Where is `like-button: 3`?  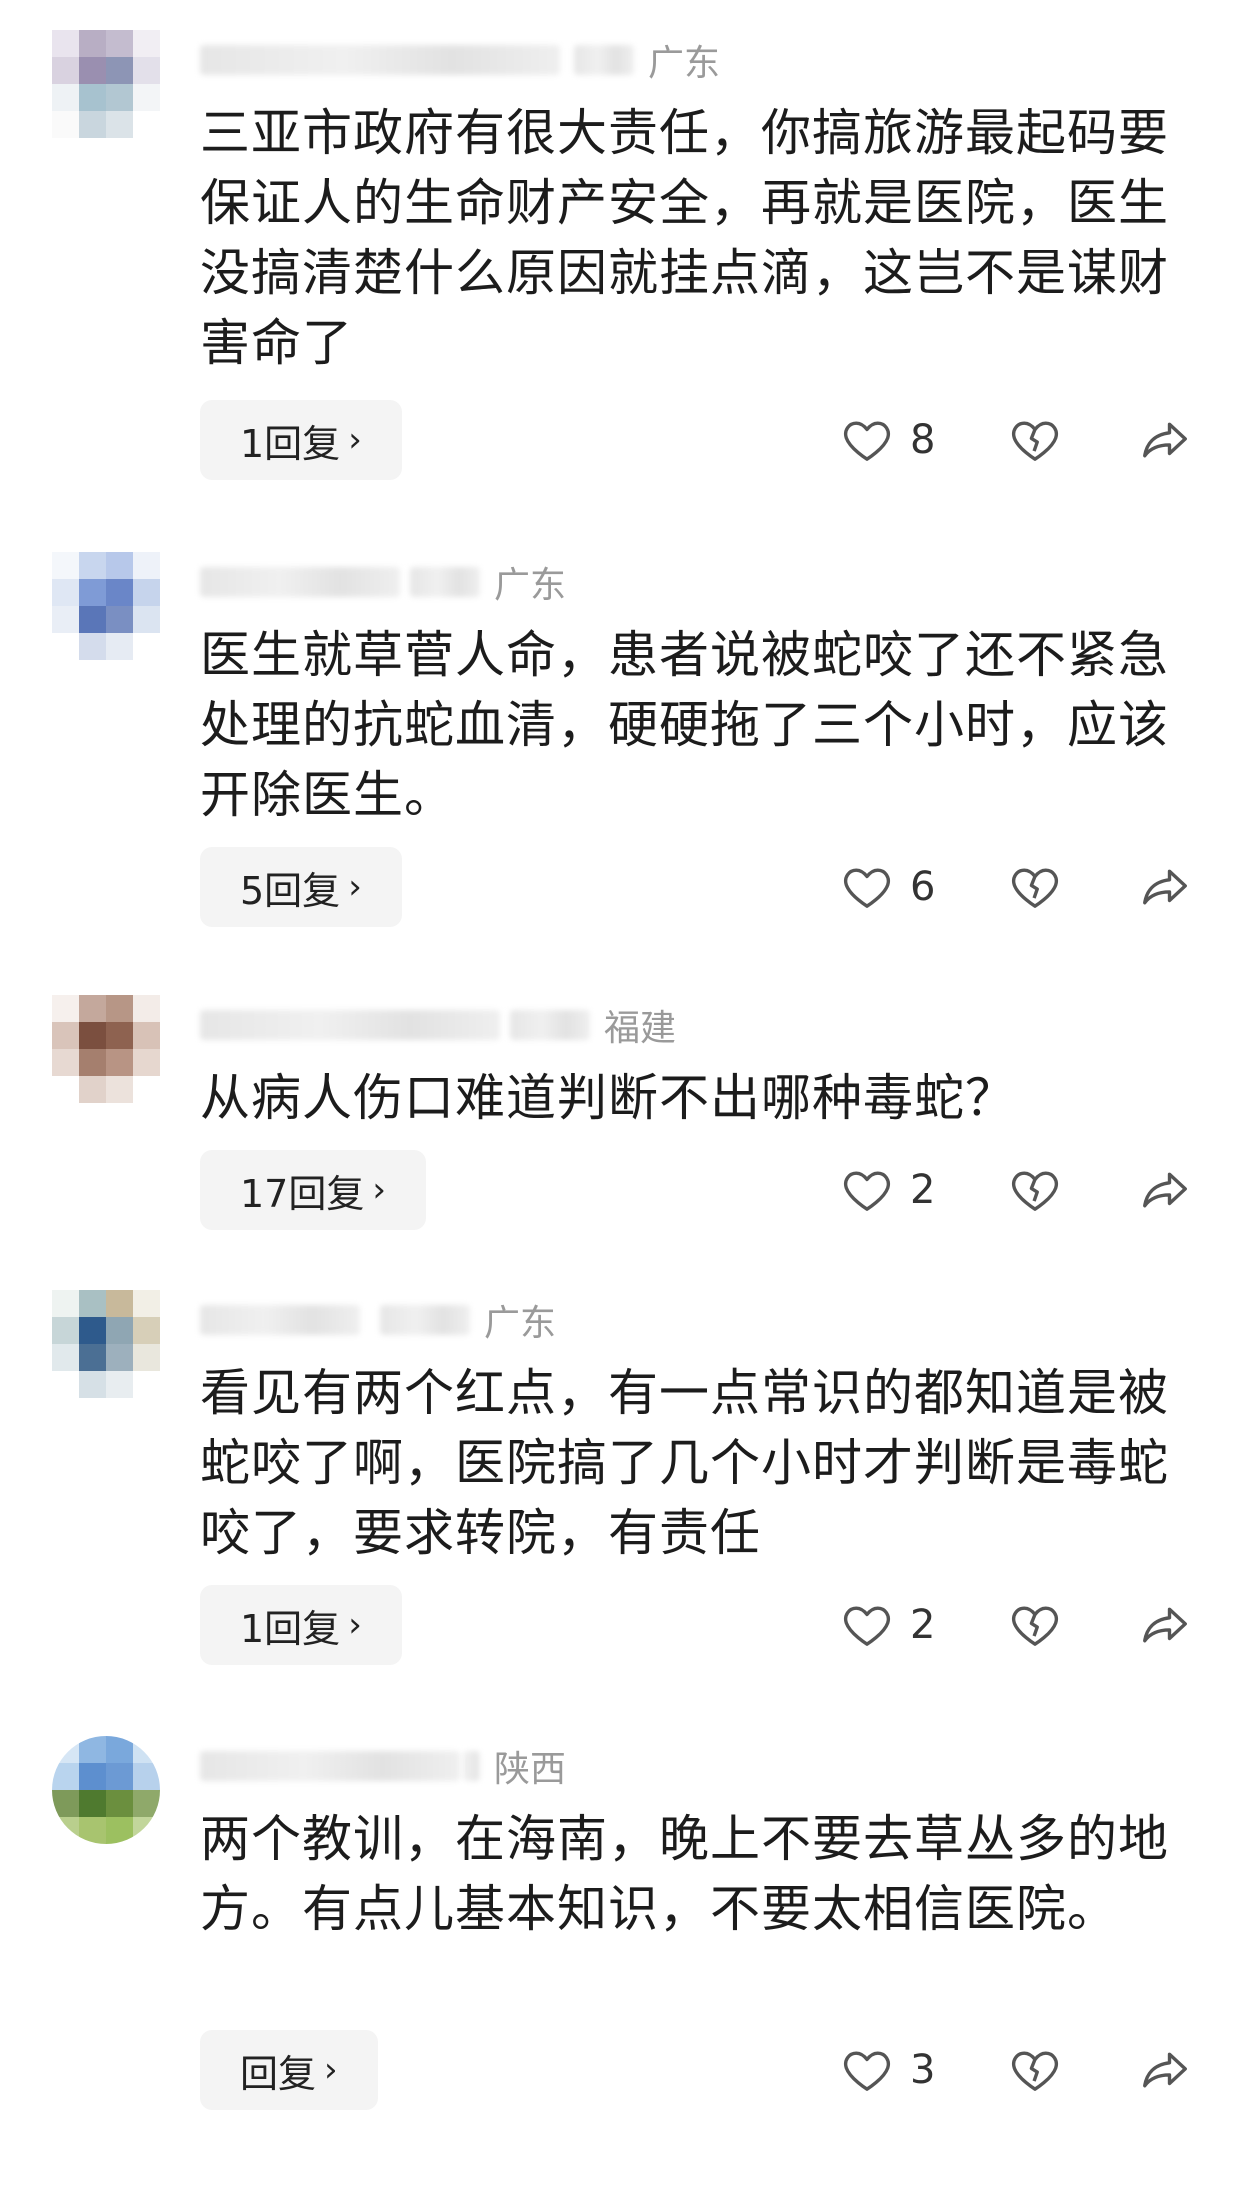
like-button: 3 is located at coordinates (887, 2070).